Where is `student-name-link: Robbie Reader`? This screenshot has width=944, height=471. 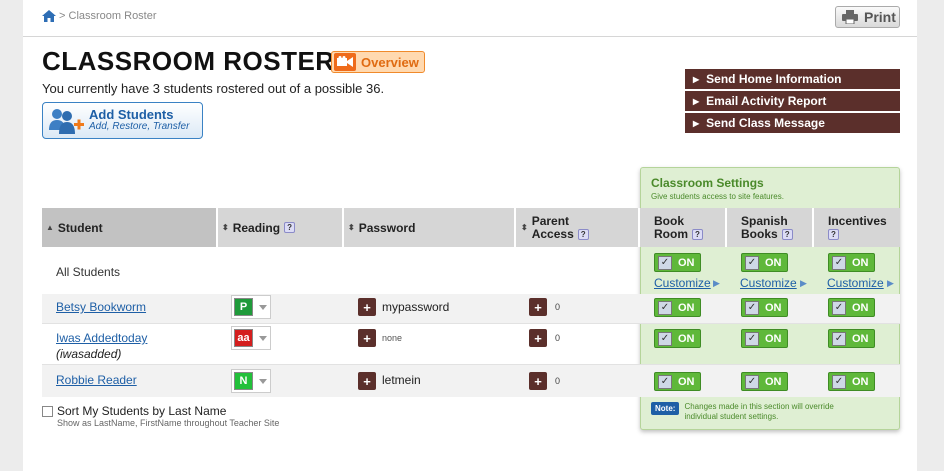
student-name-link: Robbie Reader is located at coordinates (96, 380).